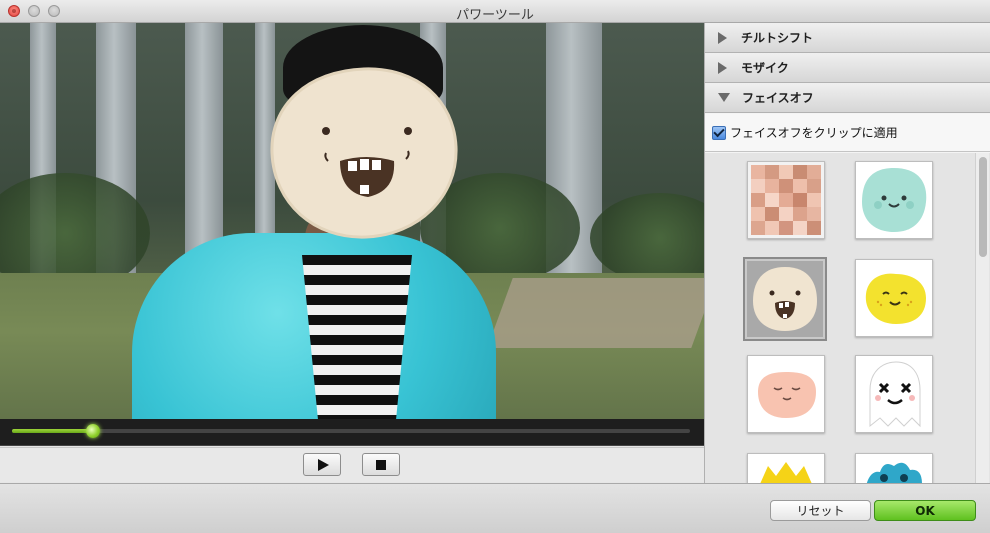 The width and height of the screenshot is (990, 533). I want to click on section-mosaic: モザイク, so click(847, 68).